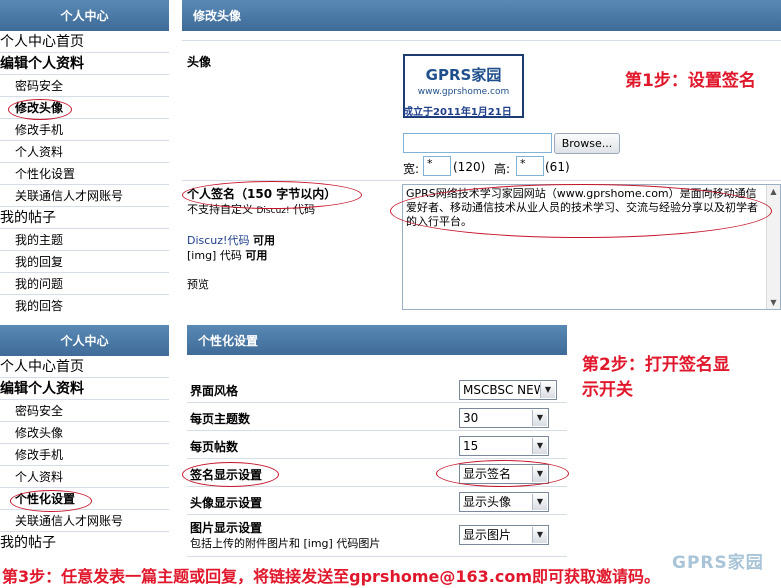  I want to click on signature-note-suffix: 代码, so click(304, 209).